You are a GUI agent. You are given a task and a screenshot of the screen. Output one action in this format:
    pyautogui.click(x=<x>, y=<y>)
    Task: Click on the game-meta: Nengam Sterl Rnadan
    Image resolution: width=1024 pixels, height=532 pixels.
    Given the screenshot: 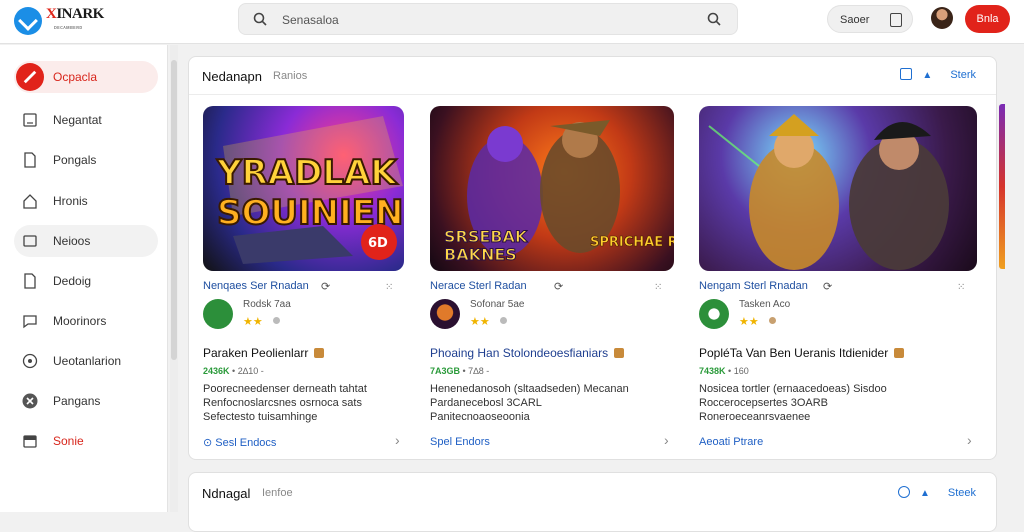 What is the action you would take?
    pyautogui.click(x=753, y=286)
    